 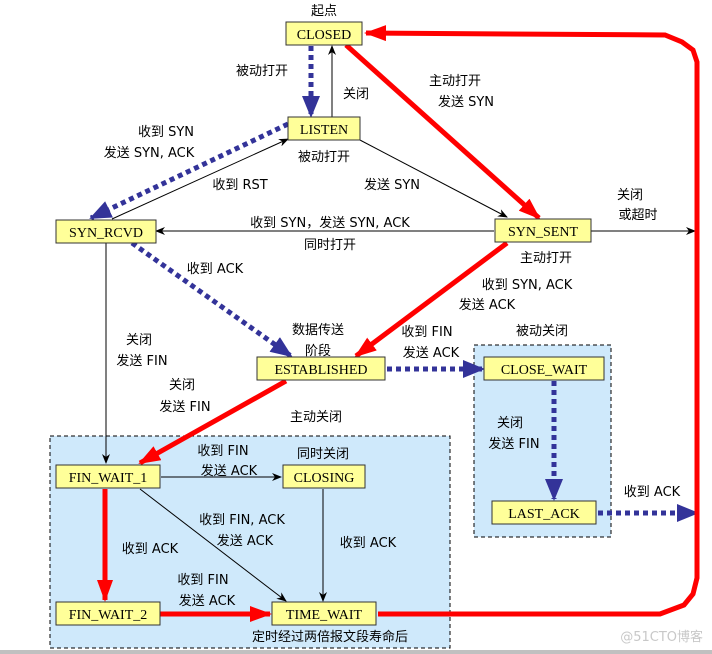 What do you see at coordinates (455, 81) in the screenshot?
I see `label-active-open-1: 主动打开` at bounding box center [455, 81].